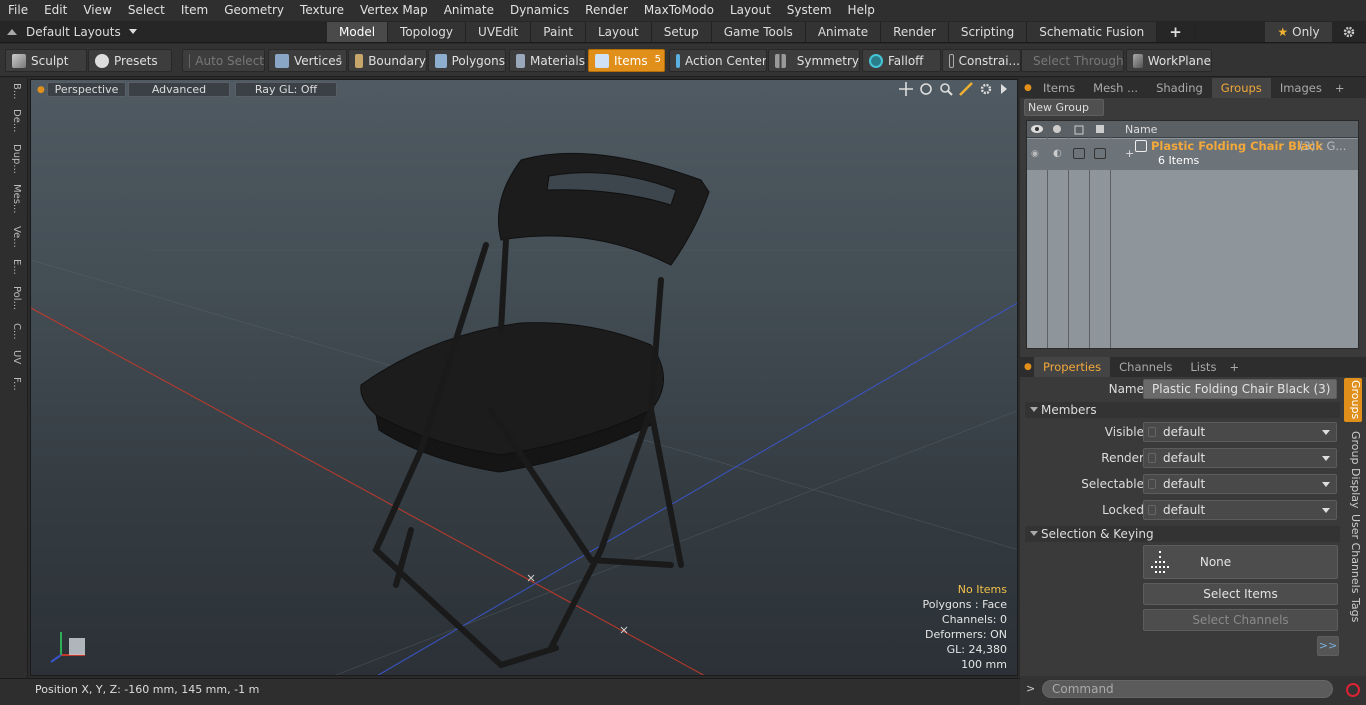 This screenshot has width=1366, height=705. What do you see at coordinates (1349, 32) in the screenshot?
I see `gear-icon` at bounding box center [1349, 32].